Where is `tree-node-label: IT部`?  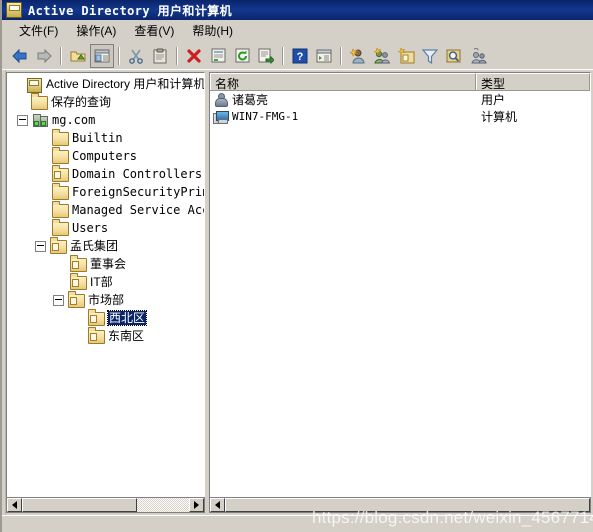 tree-node-label: IT部 is located at coordinates (101, 282).